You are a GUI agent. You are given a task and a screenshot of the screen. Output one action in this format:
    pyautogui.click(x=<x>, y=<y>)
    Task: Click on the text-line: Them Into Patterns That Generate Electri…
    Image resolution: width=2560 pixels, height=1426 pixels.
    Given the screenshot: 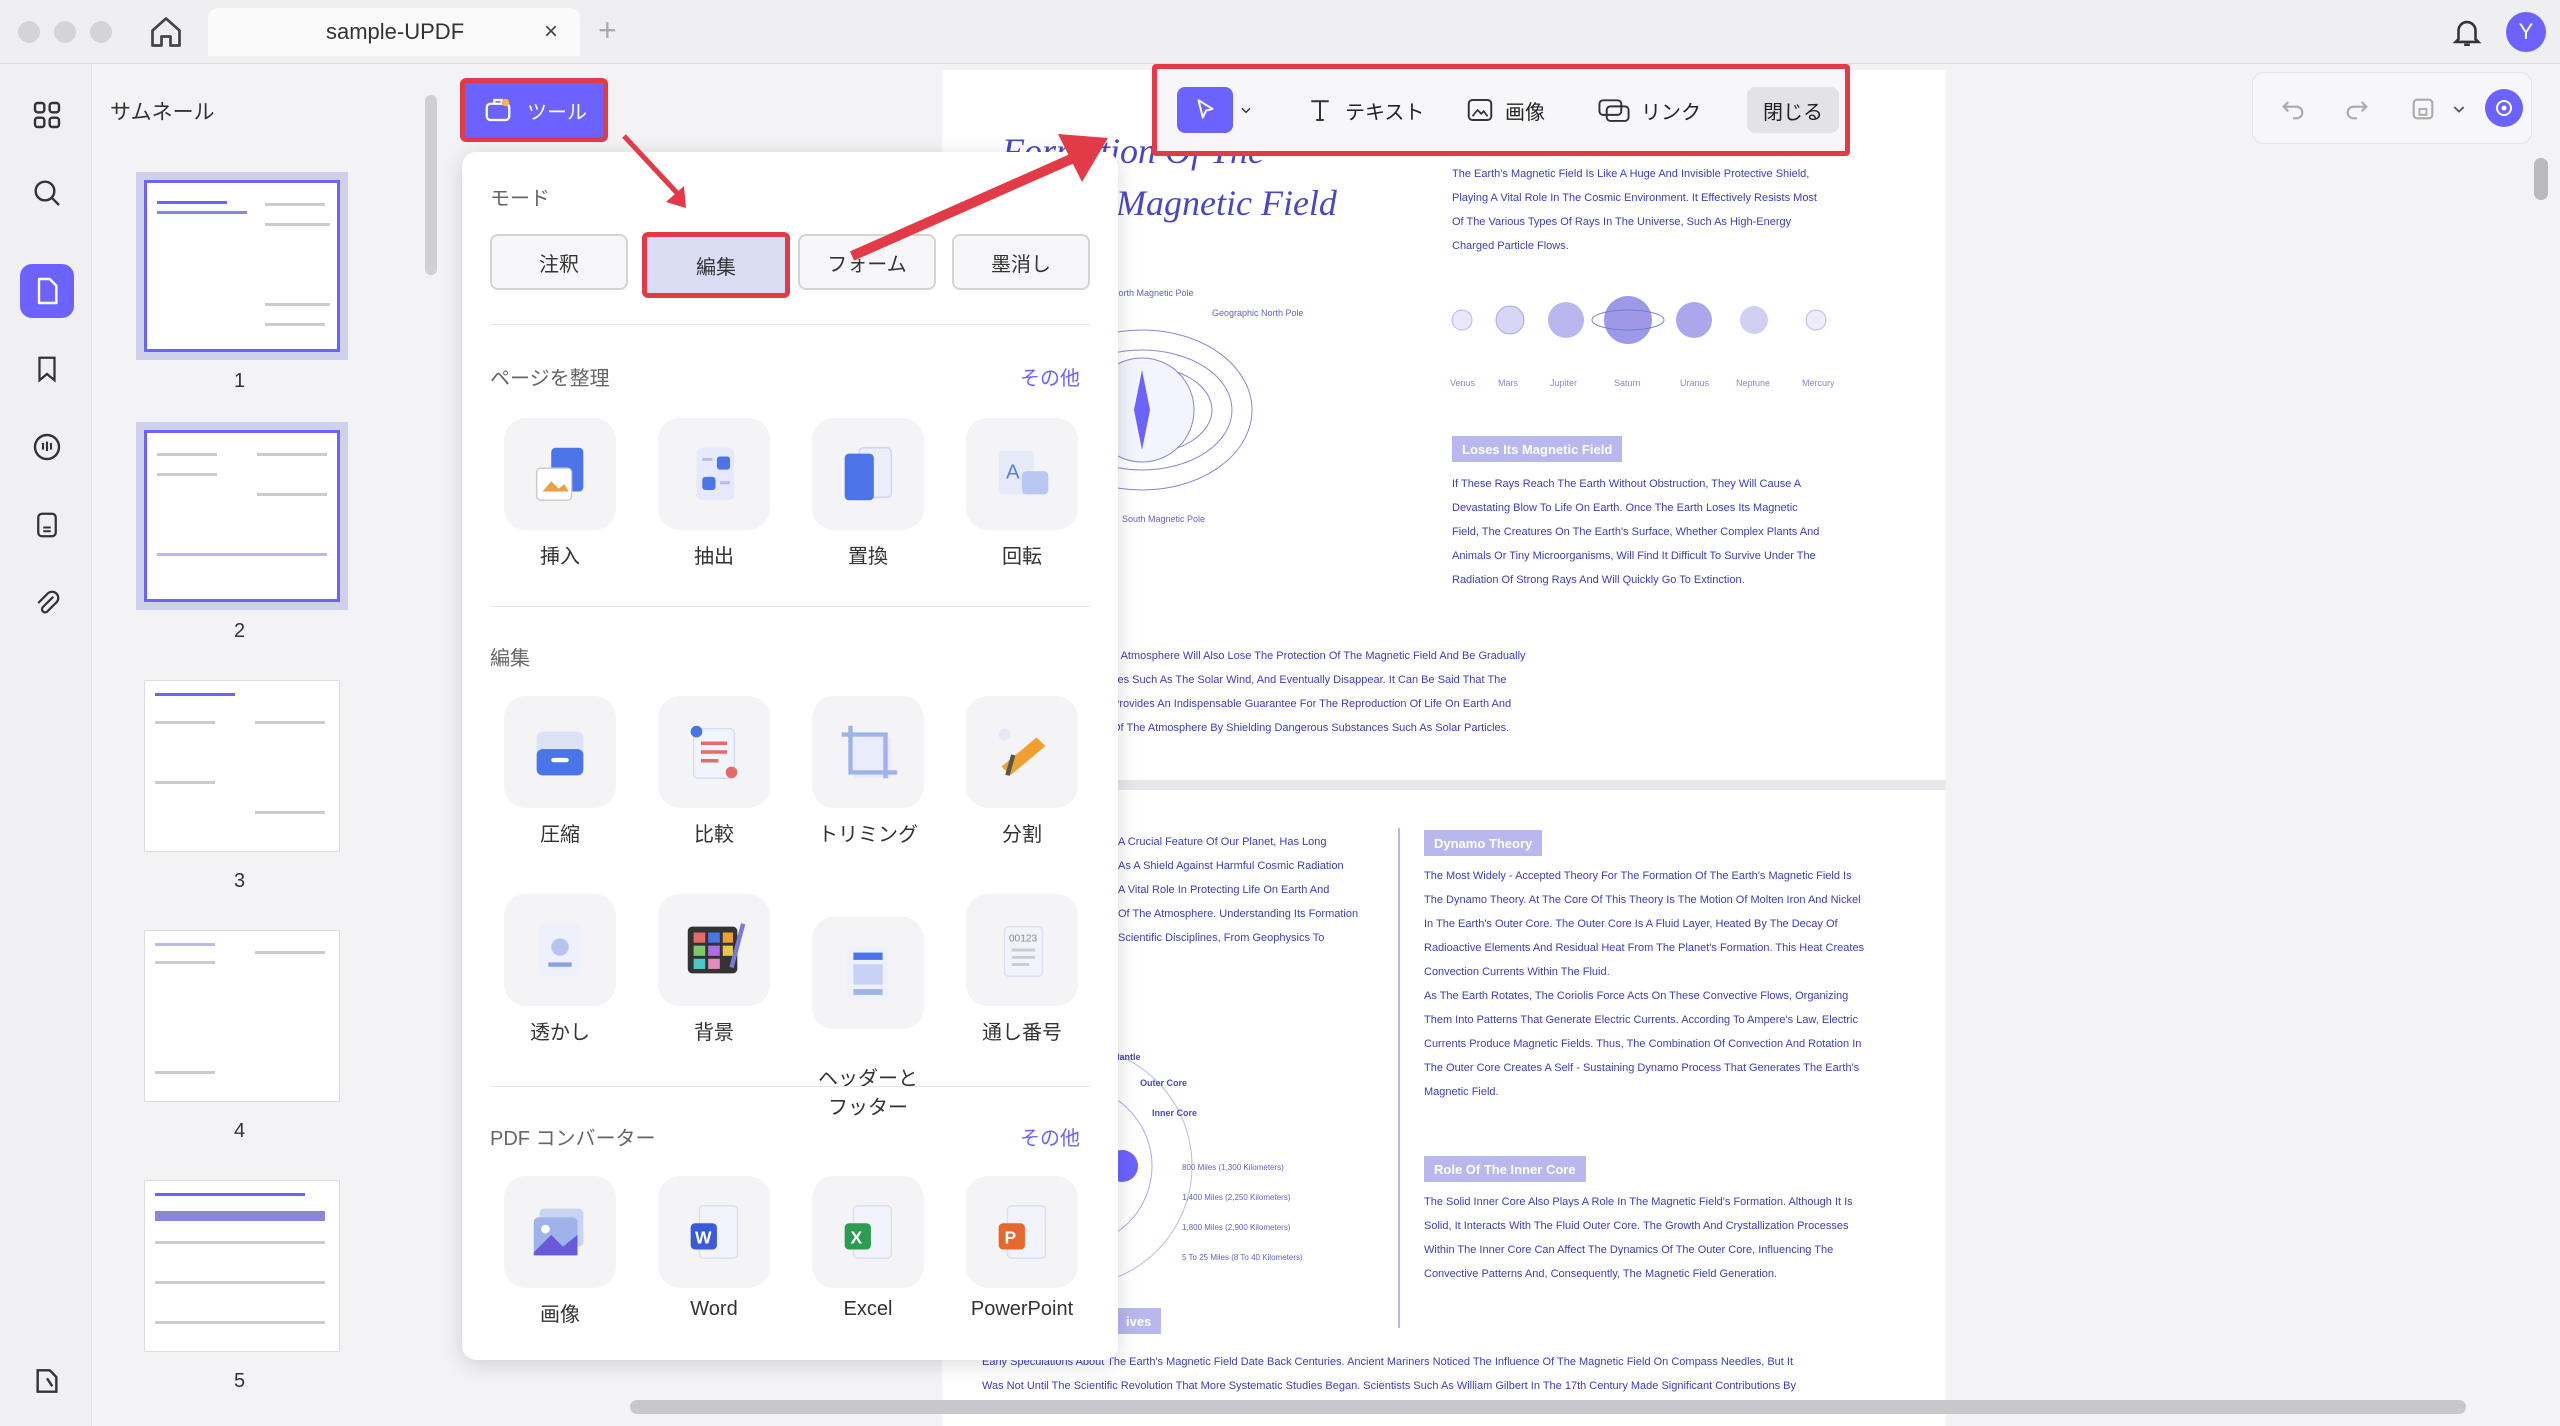 What is the action you would take?
    pyautogui.click(x=1641, y=1020)
    